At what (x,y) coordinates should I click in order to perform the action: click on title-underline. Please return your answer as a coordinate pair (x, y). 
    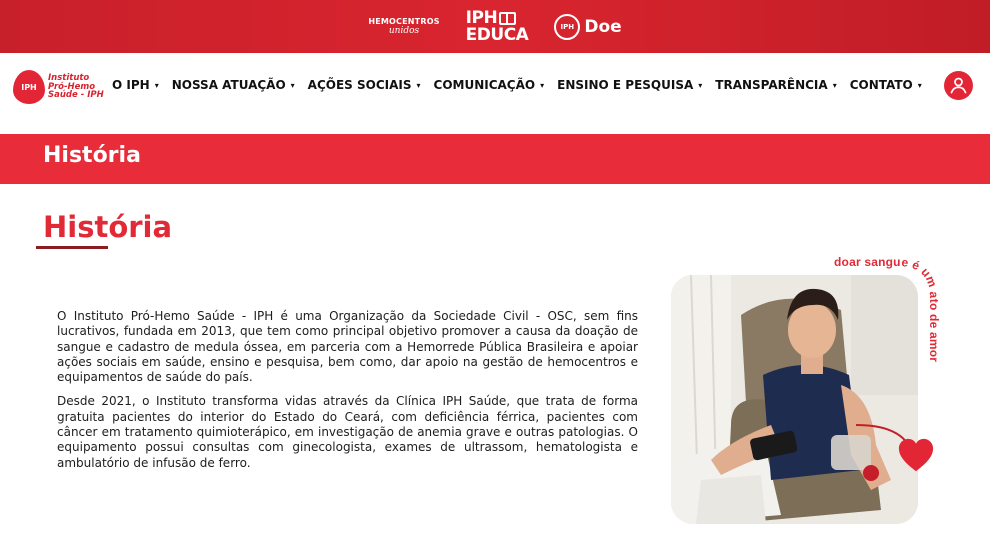
    Looking at the image, I should click on (72, 247).